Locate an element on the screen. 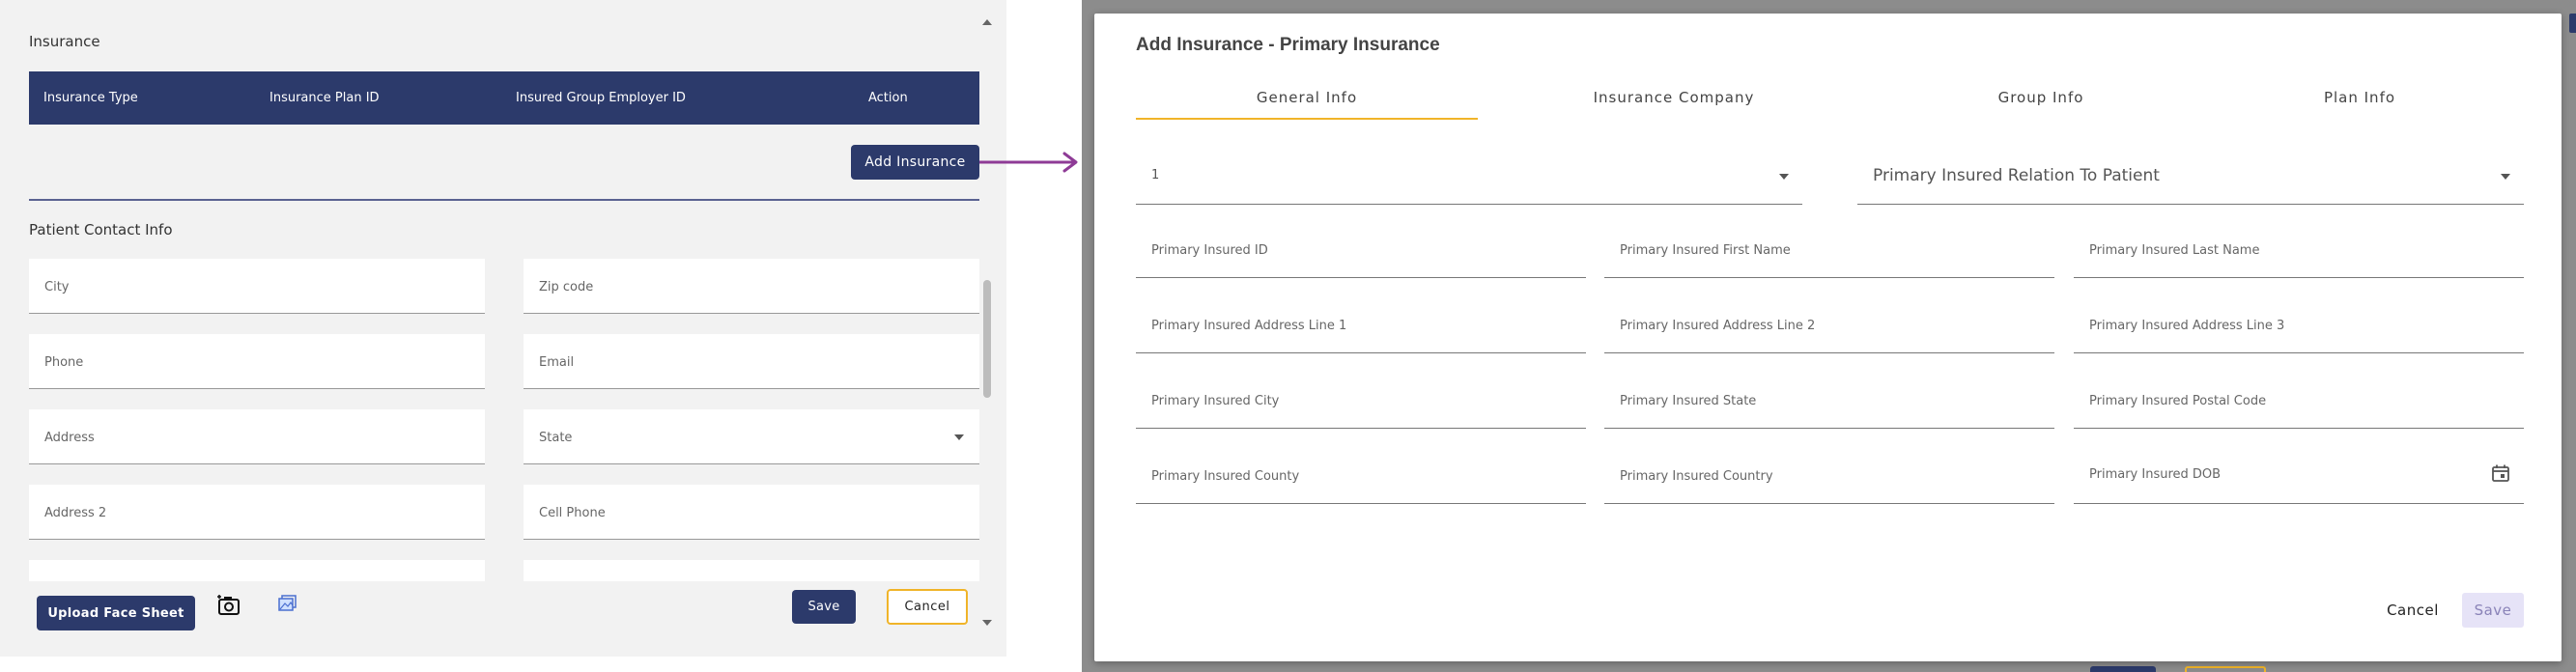  primary-insured-address-line-2-label: Primary Insured Address Line 2 is located at coordinates (1718, 326).